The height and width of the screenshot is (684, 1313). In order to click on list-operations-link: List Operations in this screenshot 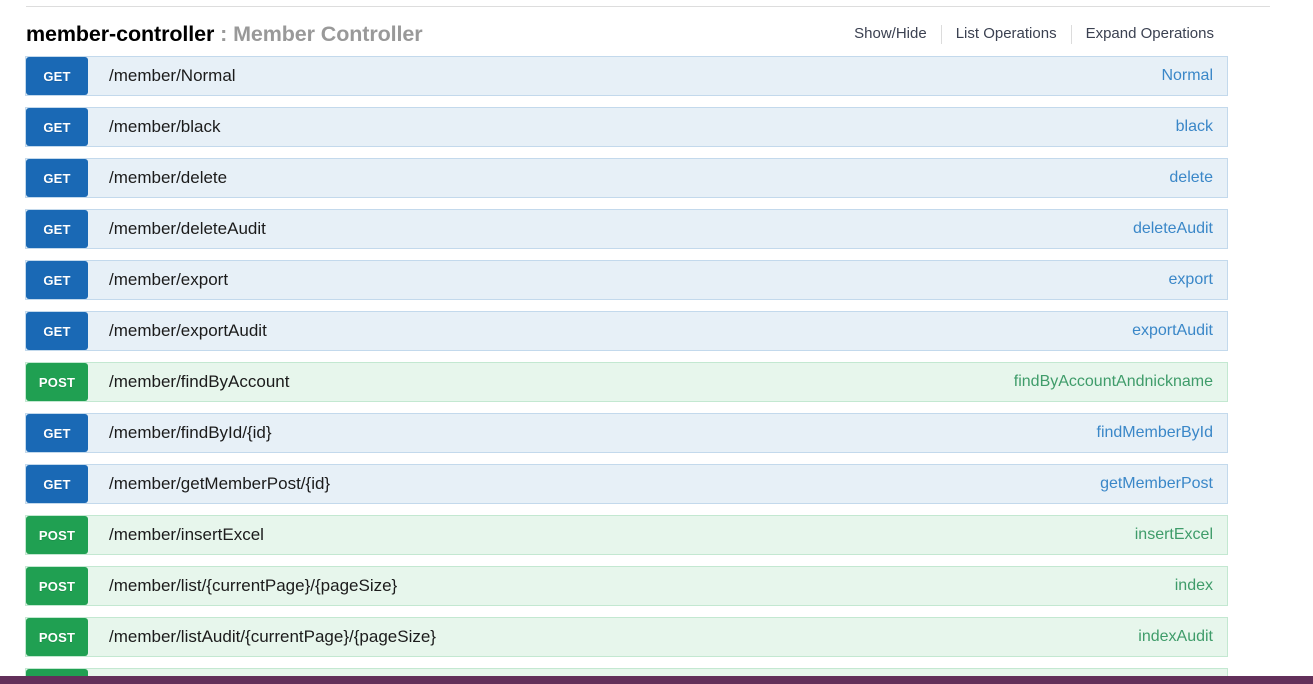, I will do `click(1006, 34)`.